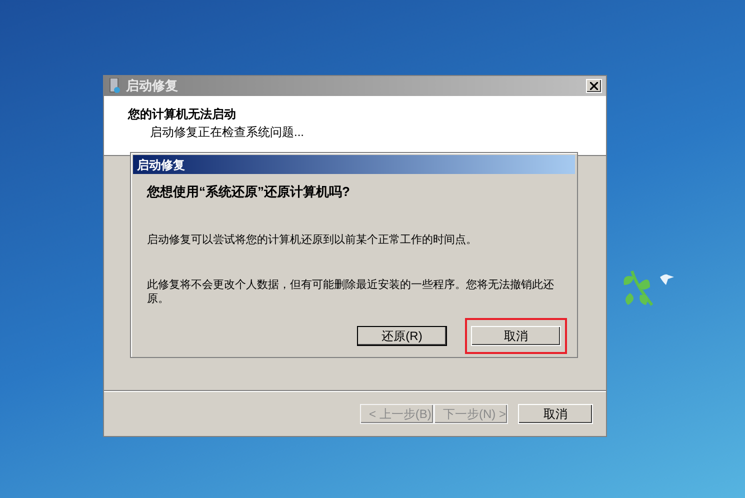 The width and height of the screenshot is (745, 498). I want to click on close-button, so click(594, 86).